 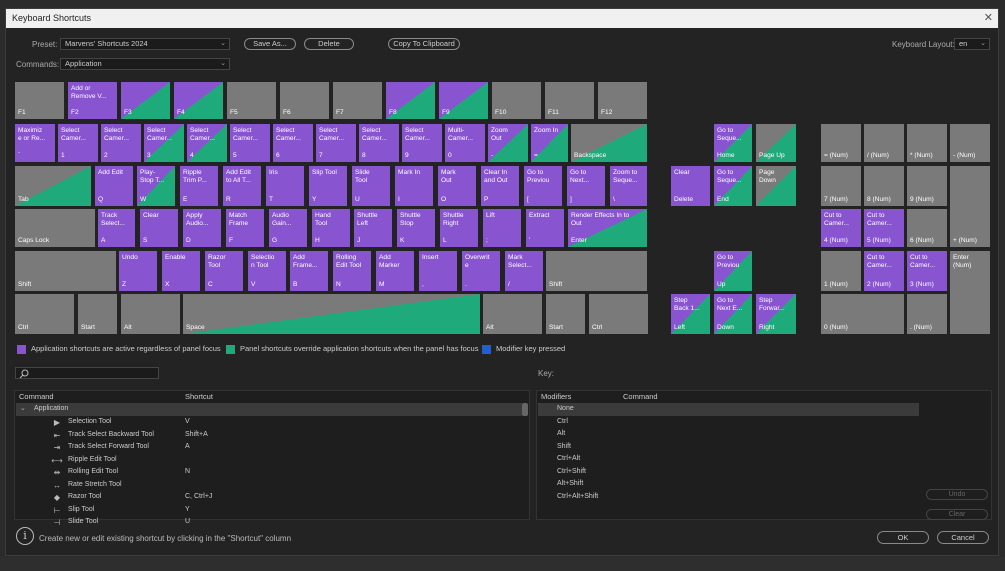 What do you see at coordinates (78, 143) in the screenshot?
I see `key-1: Select Camer... 1` at bounding box center [78, 143].